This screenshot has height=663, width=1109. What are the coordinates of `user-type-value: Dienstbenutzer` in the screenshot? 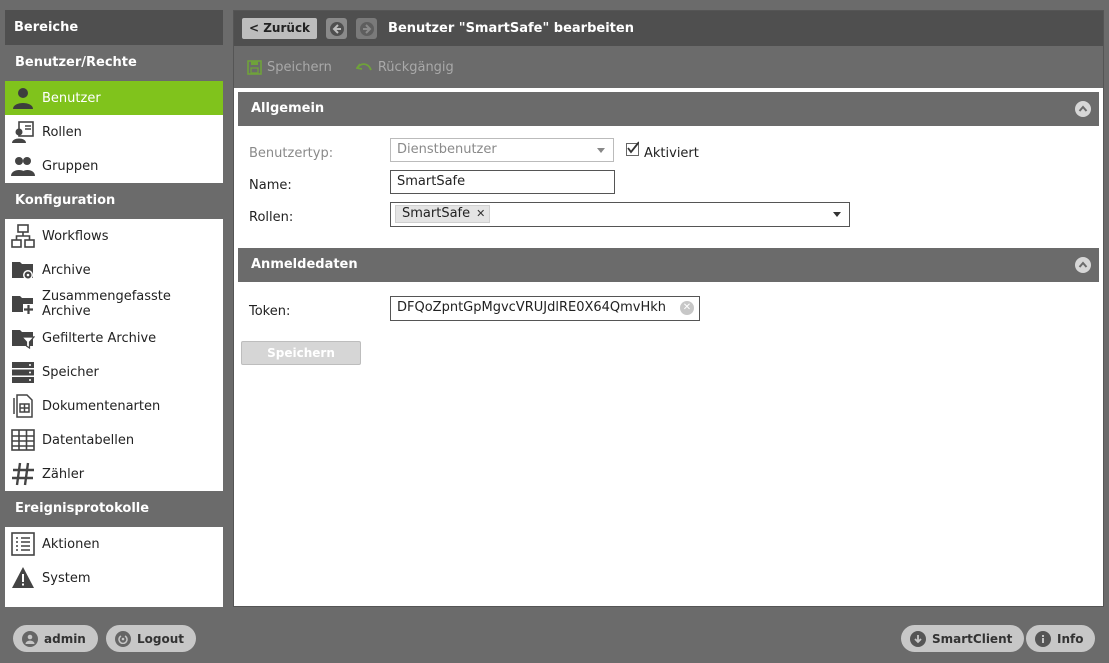 It's located at (447, 149).